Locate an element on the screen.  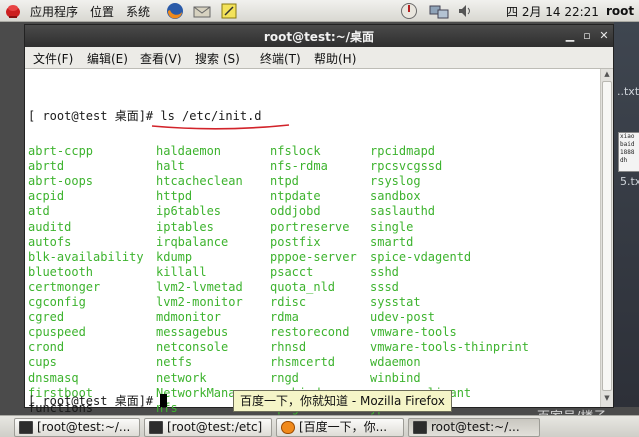
listing-entry: certmonger is located at coordinates (64, 286).